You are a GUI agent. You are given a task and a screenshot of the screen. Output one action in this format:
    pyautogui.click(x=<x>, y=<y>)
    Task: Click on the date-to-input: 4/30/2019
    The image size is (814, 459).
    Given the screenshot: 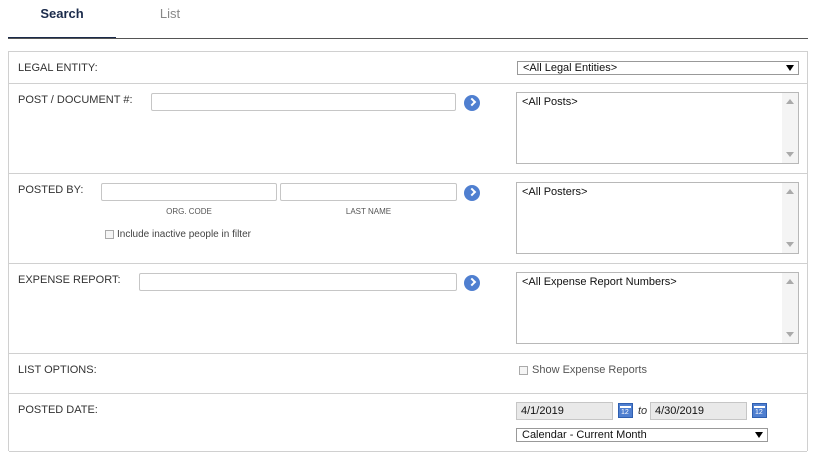 What is the action you would take?
    pyautogui.click(x=698, y=411)
    